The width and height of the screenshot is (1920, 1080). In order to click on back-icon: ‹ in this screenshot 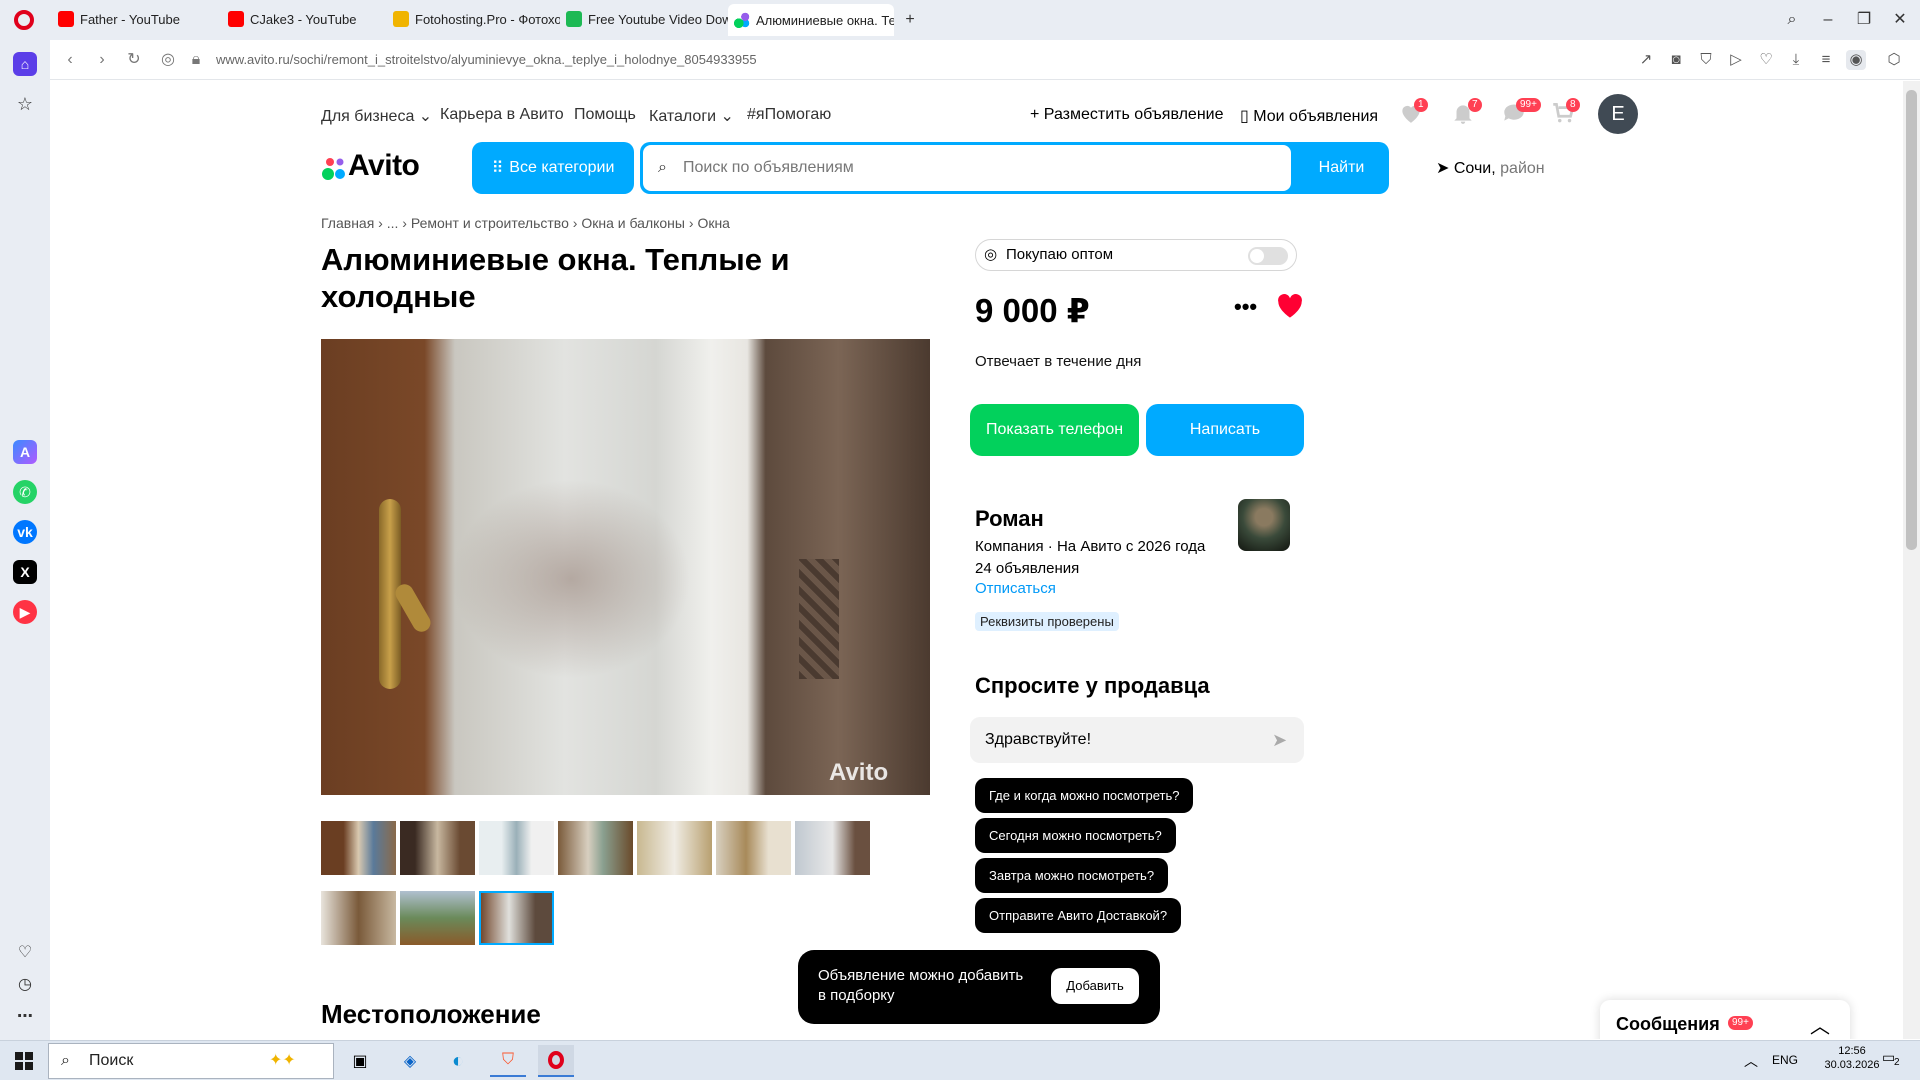, I will do `click(70, 60)`.